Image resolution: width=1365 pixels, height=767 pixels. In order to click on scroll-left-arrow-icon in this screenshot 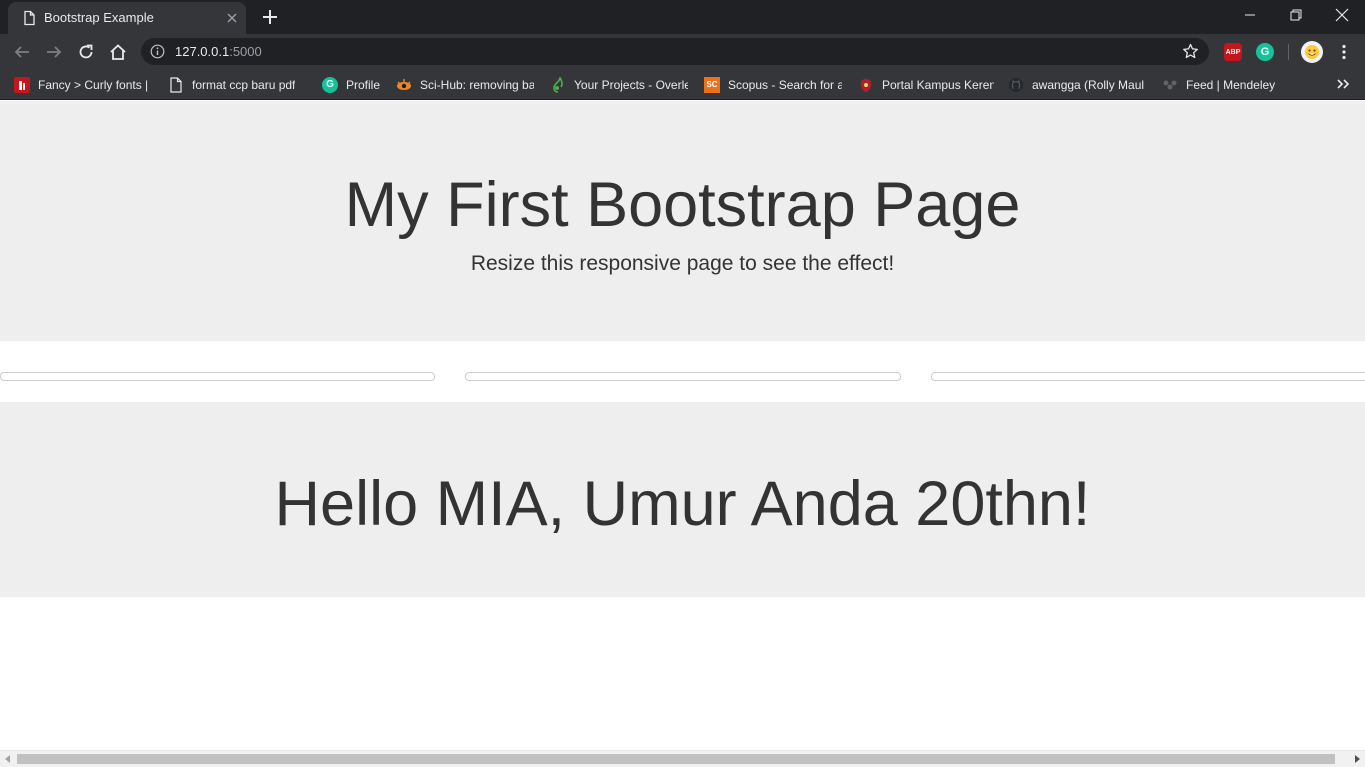, I will do `click(8, 759)`.